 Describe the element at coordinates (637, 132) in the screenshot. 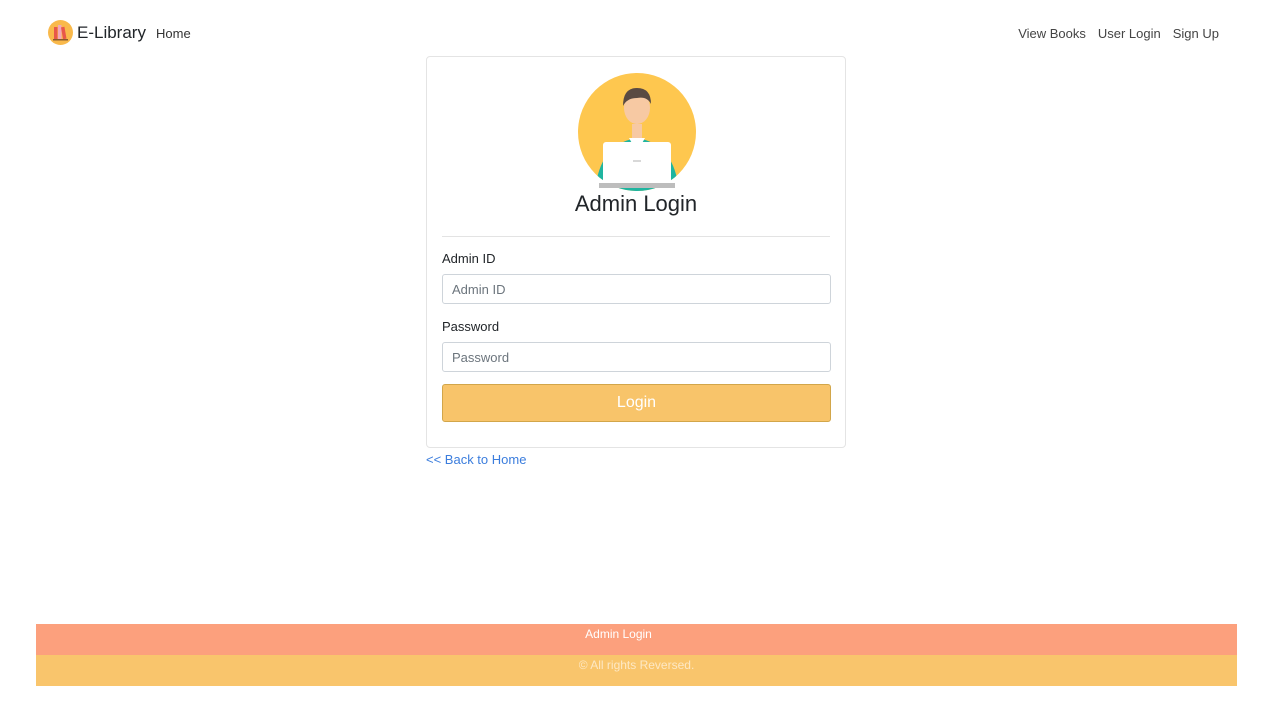

I see `admin-user-laptop-icon` at that location.